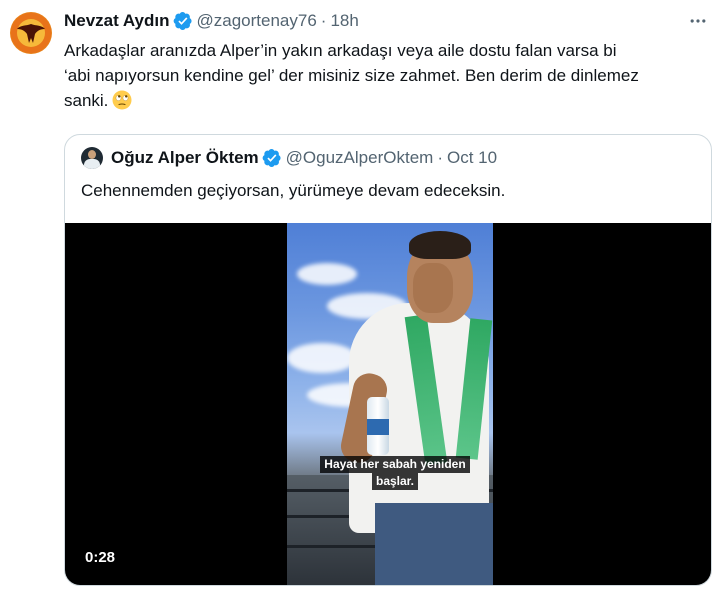  Describe the element at coordinates (344, 21) in the screenshot. I see `tweet-timestamp: 18h` at that location.